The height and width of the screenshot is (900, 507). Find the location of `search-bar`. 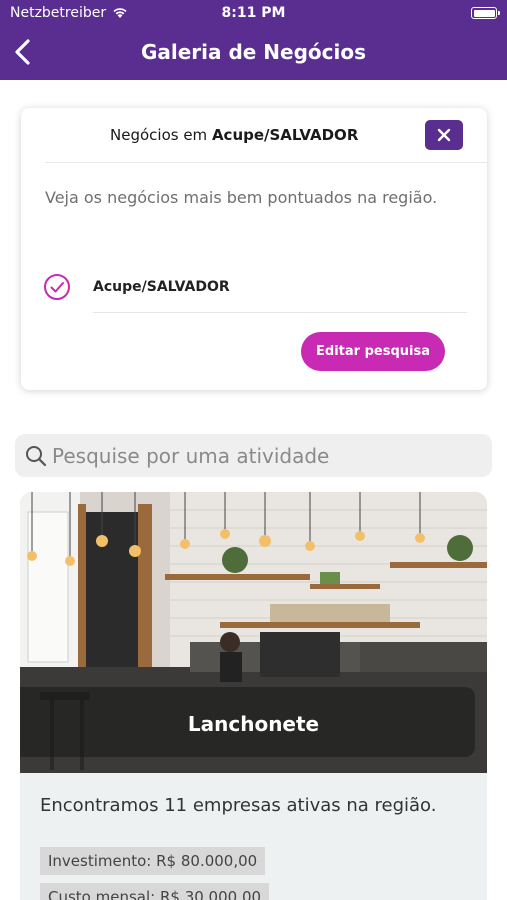

search-bar is located at coordinates (253, 455).